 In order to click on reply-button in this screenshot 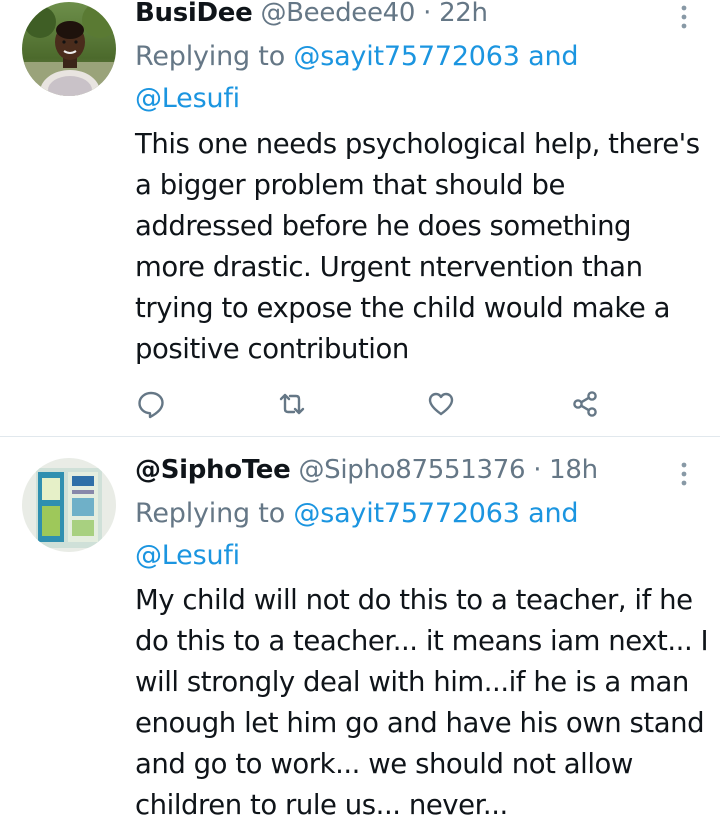, I will do `click(151, 404)`.